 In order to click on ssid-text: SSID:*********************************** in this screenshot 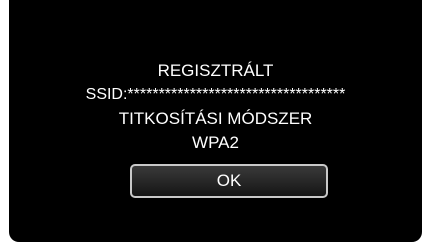, I will do `click(215, 94)`.